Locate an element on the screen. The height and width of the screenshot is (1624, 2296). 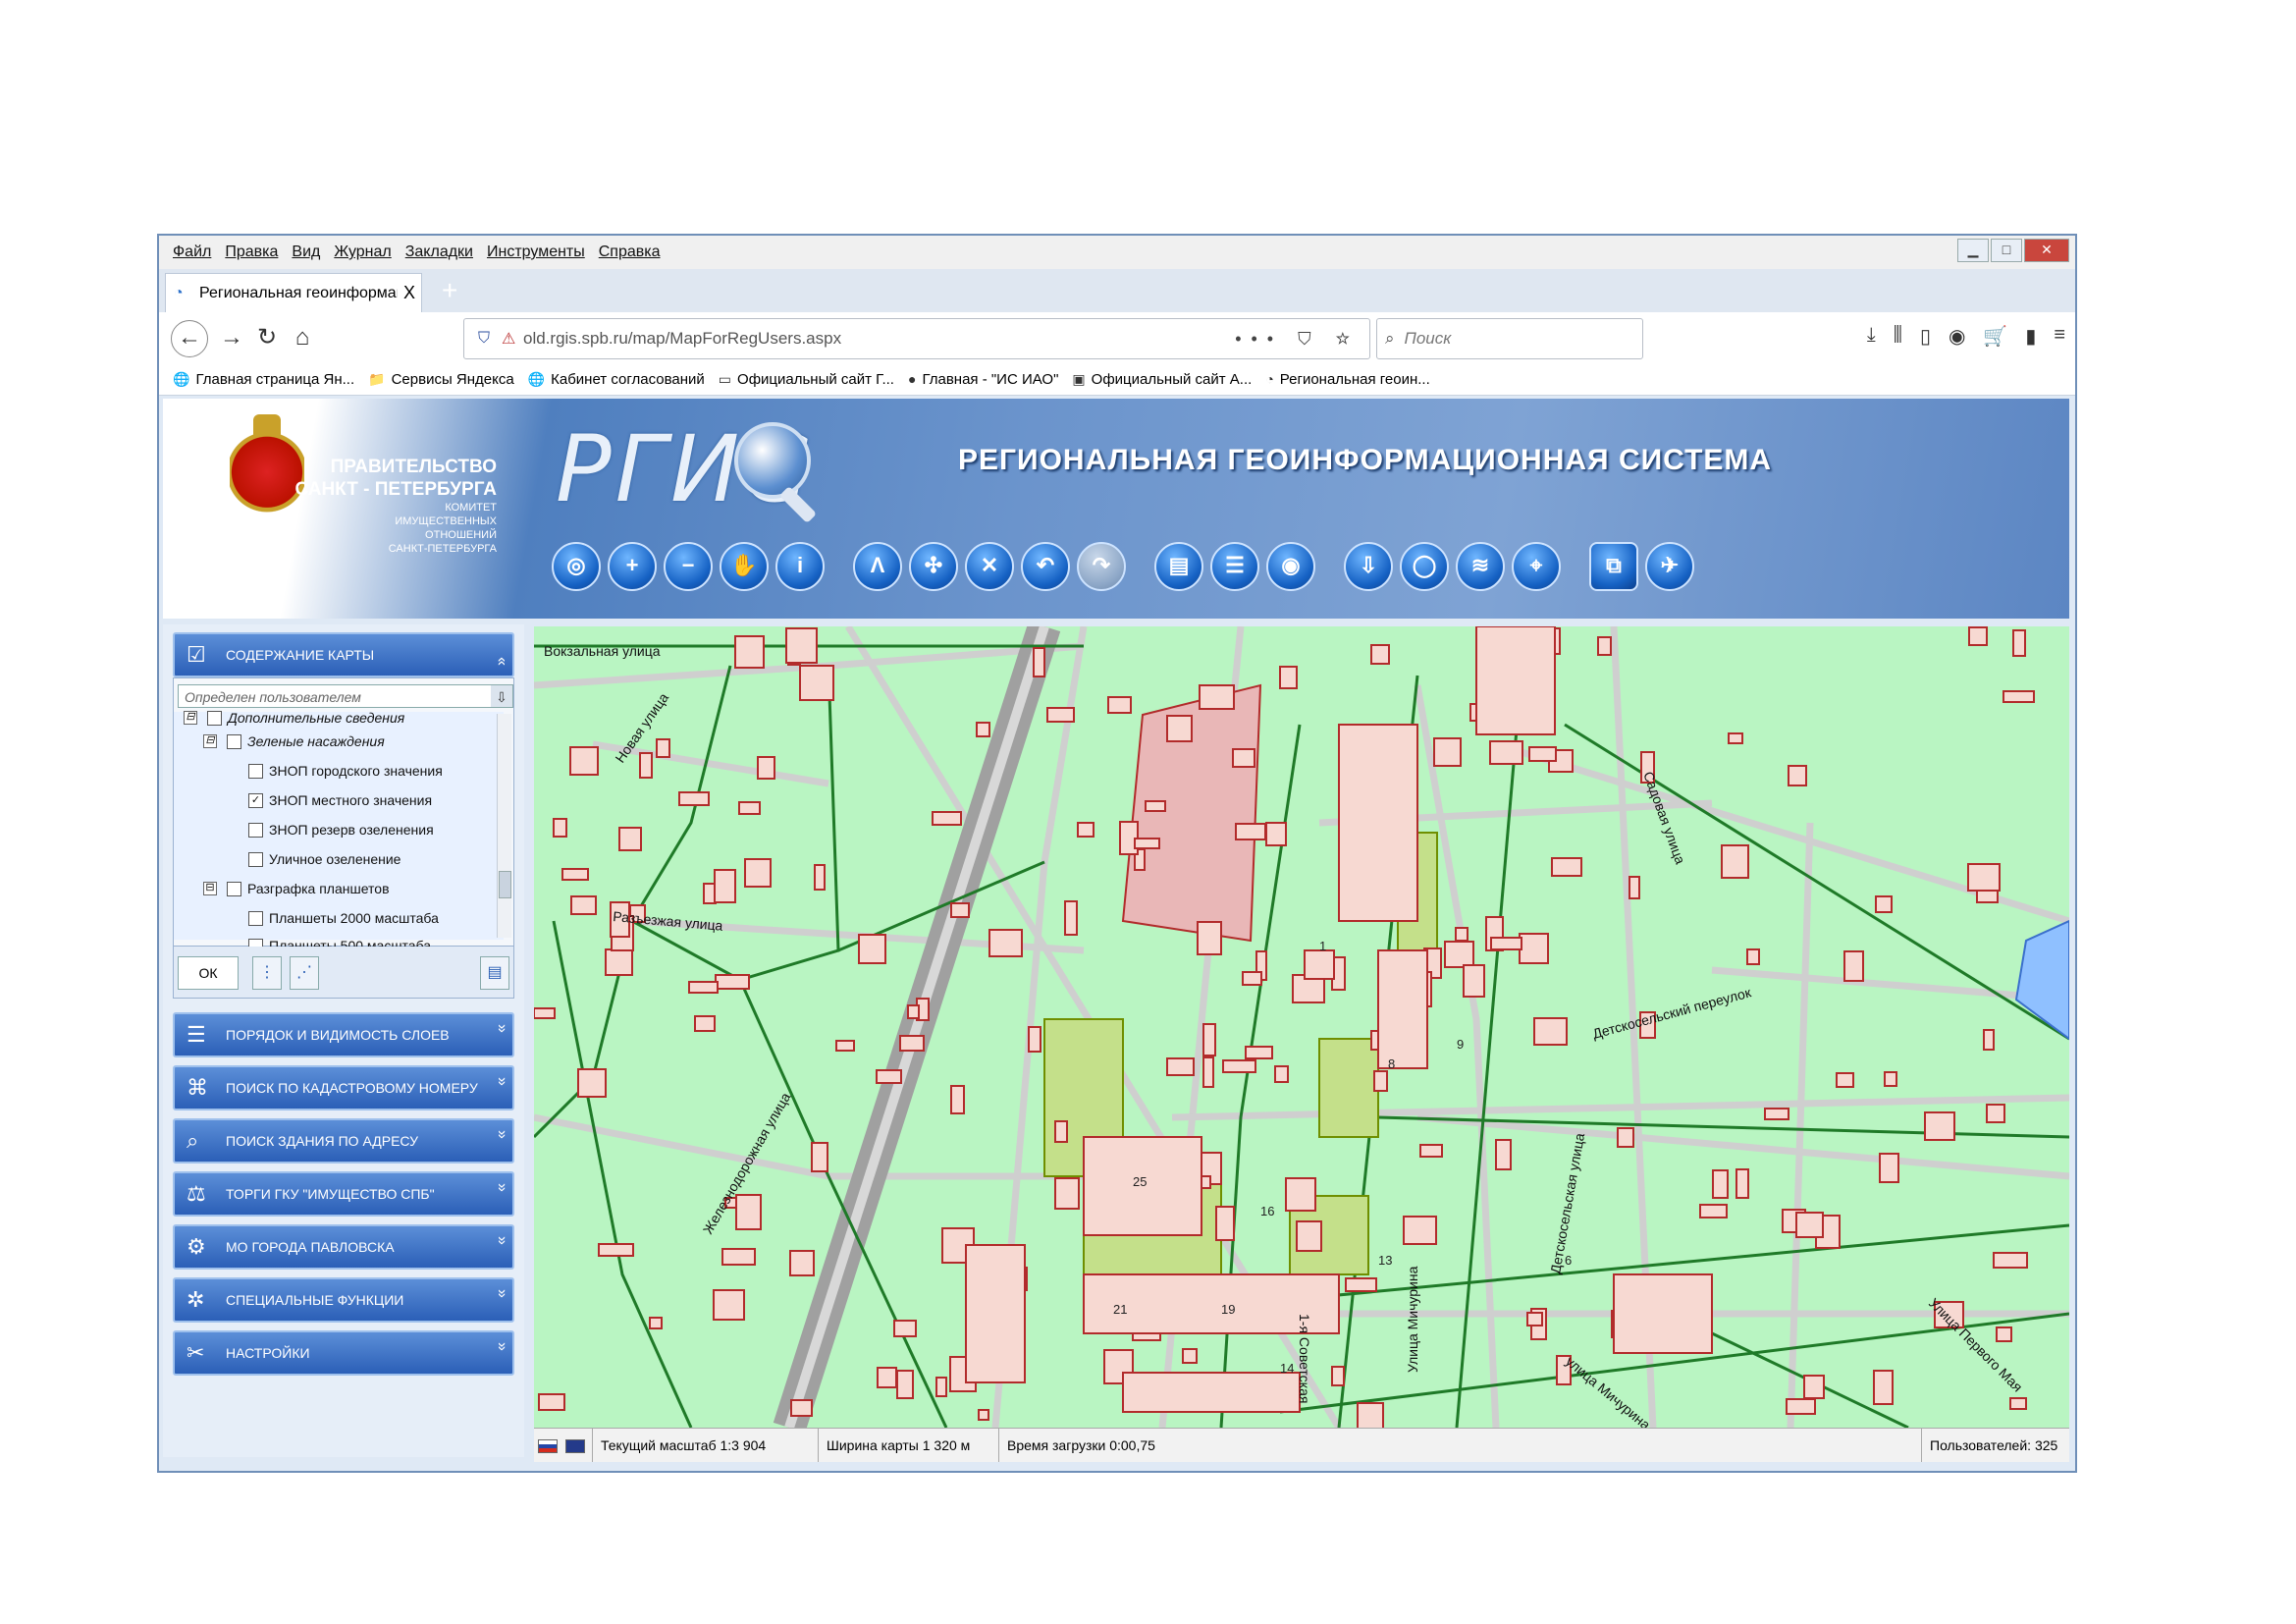
redo-icon: ↷ is located at coordinates (1101, 566).